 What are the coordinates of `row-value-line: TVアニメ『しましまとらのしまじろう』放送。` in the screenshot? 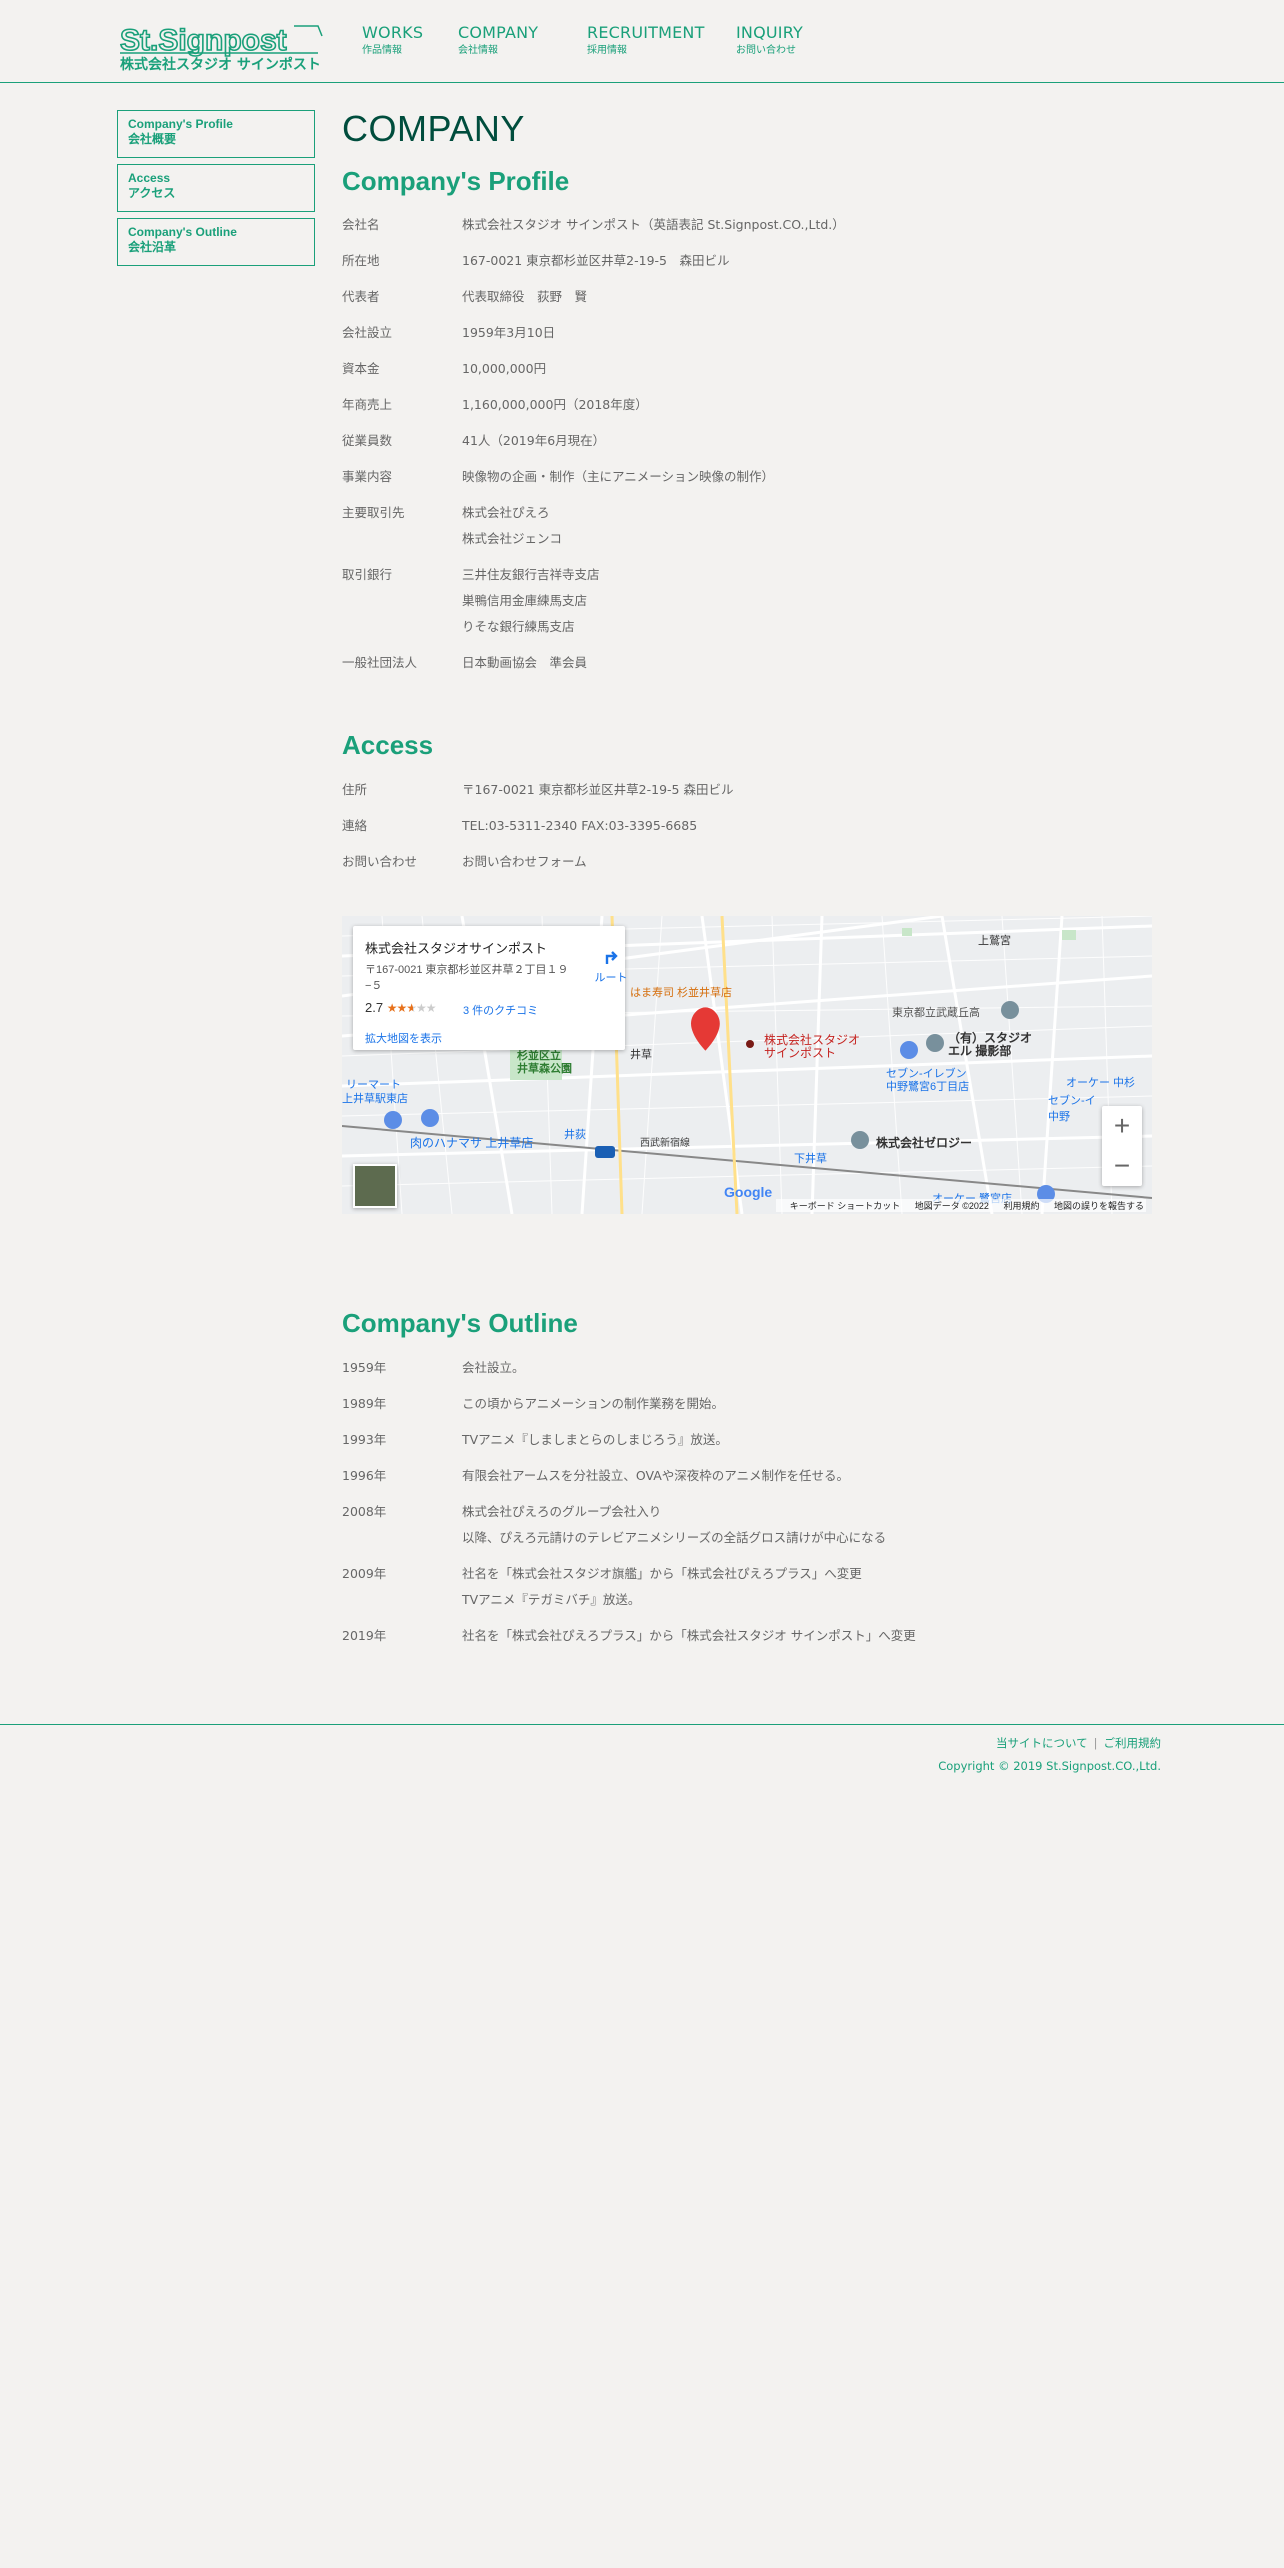 It's located at (595, 1439).